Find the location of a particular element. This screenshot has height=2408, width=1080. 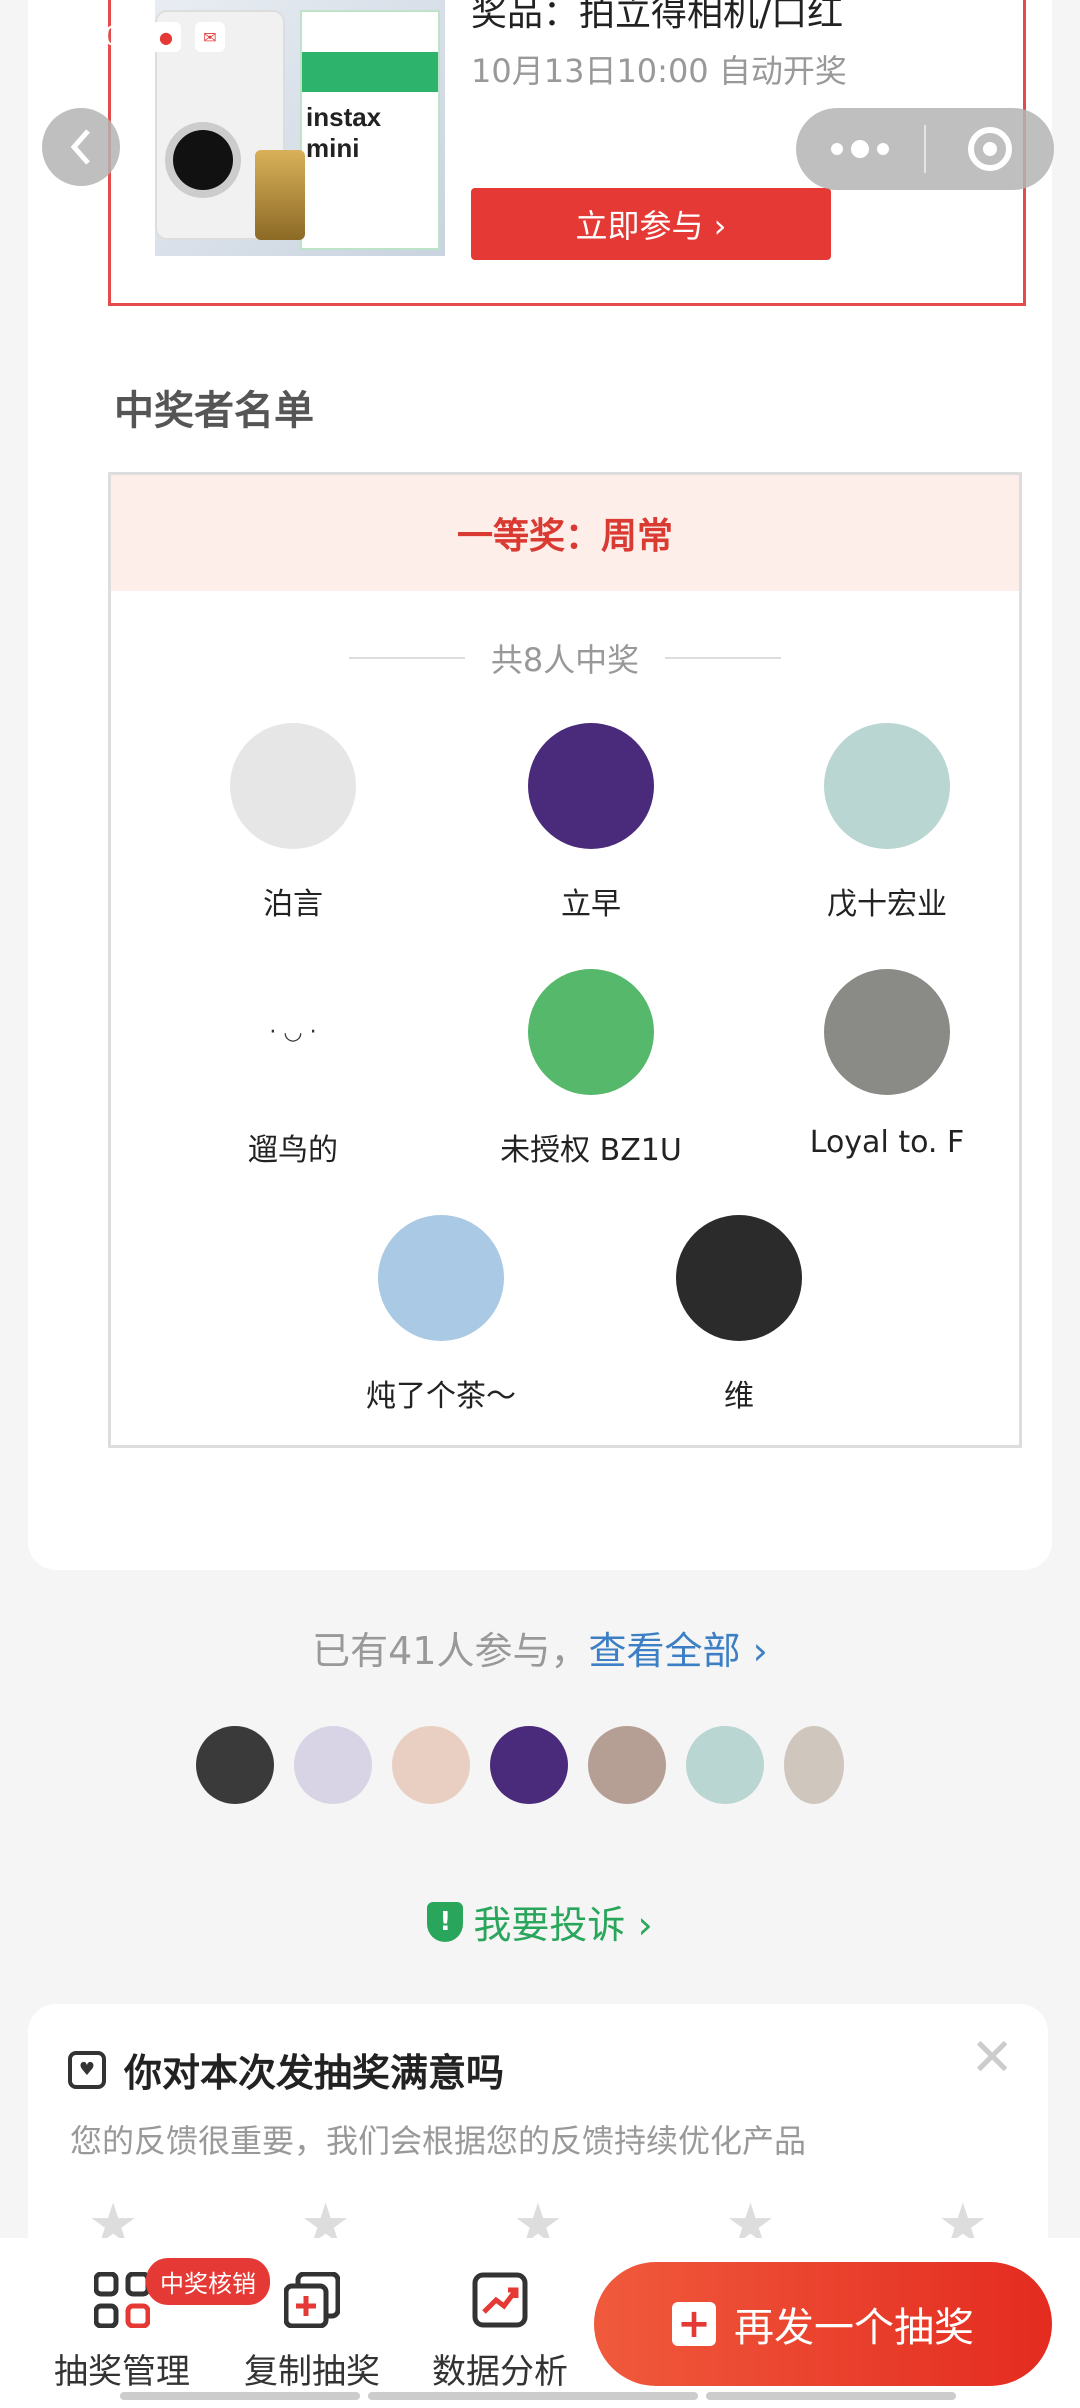

status-bar: 11:09 ● ✉ is located at coordinates (143, 37).